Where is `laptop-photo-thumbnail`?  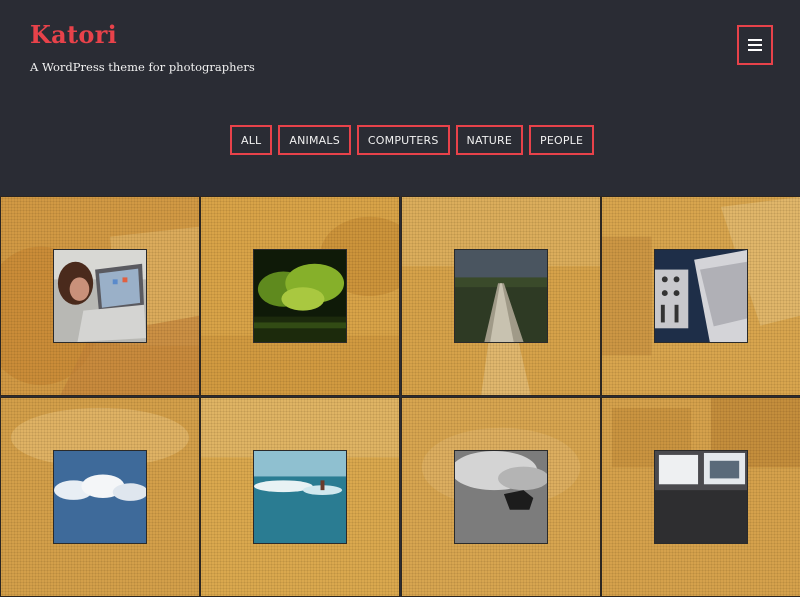
laptop-photo-thumbnail is located at coordinates (100, 296).